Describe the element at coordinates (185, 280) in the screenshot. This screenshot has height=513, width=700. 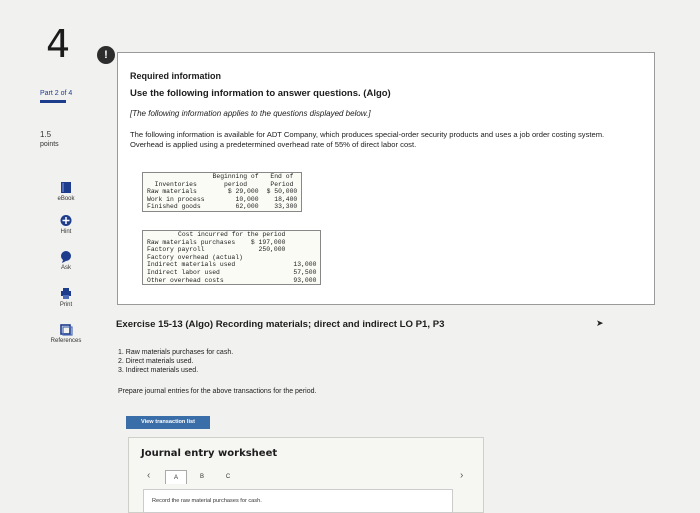
I see `table-cell: Other overhead costs` at that location.